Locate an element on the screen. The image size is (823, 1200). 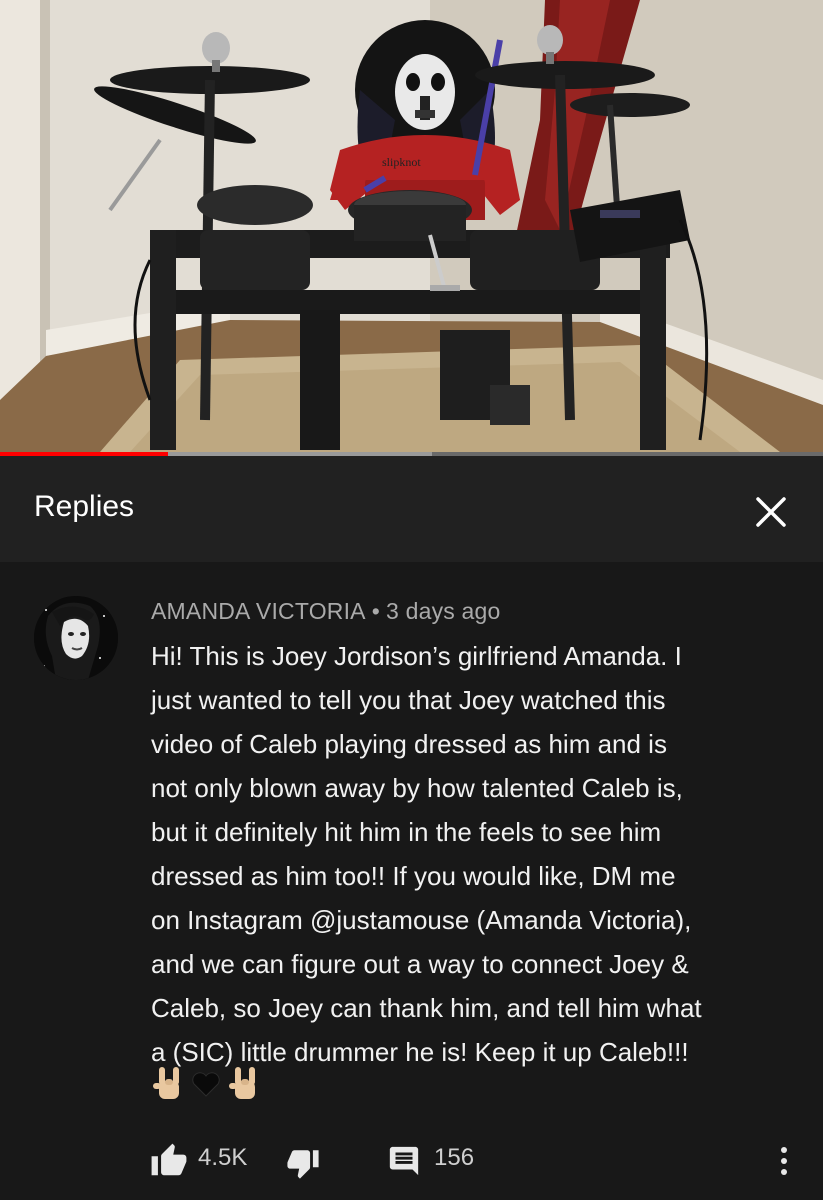
replies-title: Replies is located at coordinates (84, 506).